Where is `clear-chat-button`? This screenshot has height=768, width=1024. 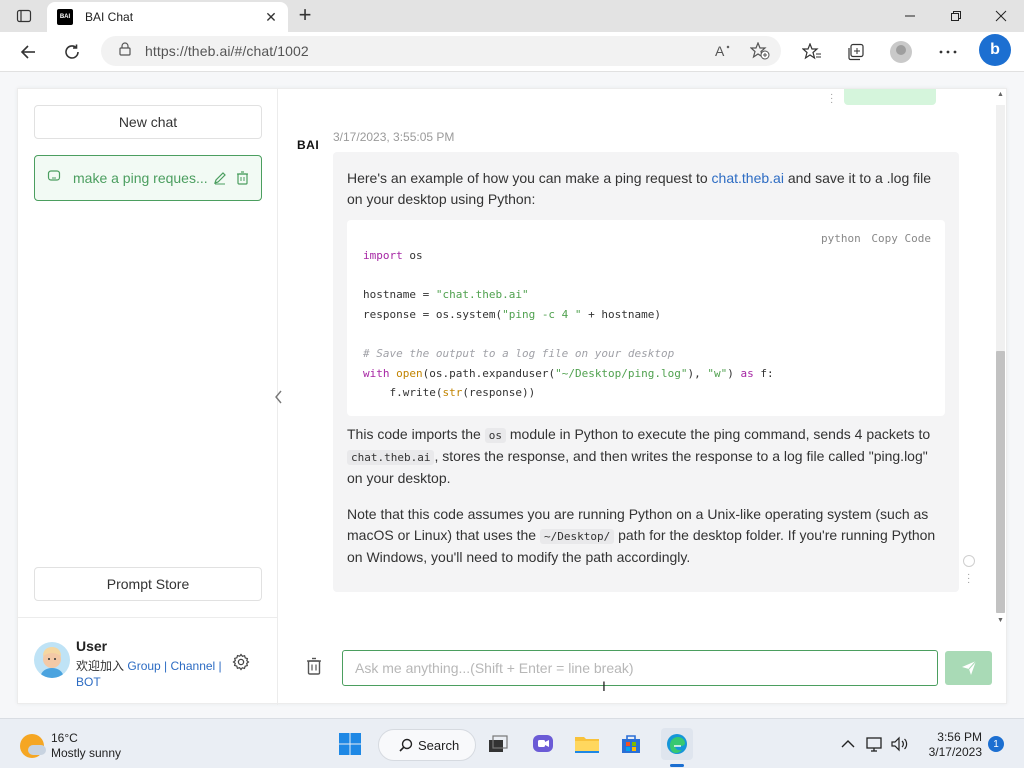
clear-chat-button is located at coordinates (314, 666).